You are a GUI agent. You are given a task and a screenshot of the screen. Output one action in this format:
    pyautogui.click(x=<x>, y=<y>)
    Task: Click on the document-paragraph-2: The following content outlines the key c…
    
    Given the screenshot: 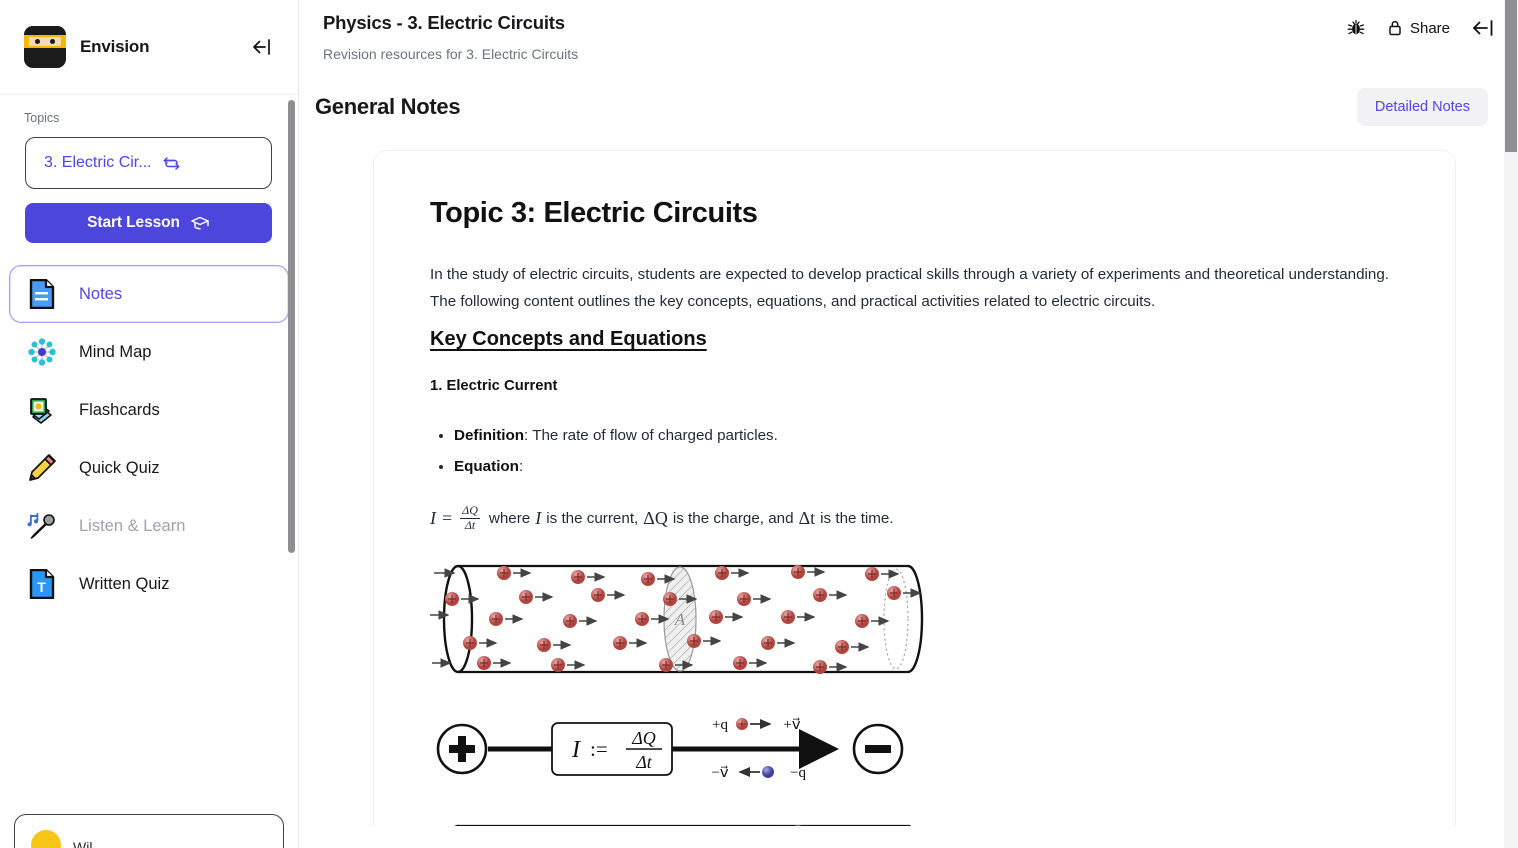 What is the action you would take?
    pyautogui.click(x=793, y=301)
    